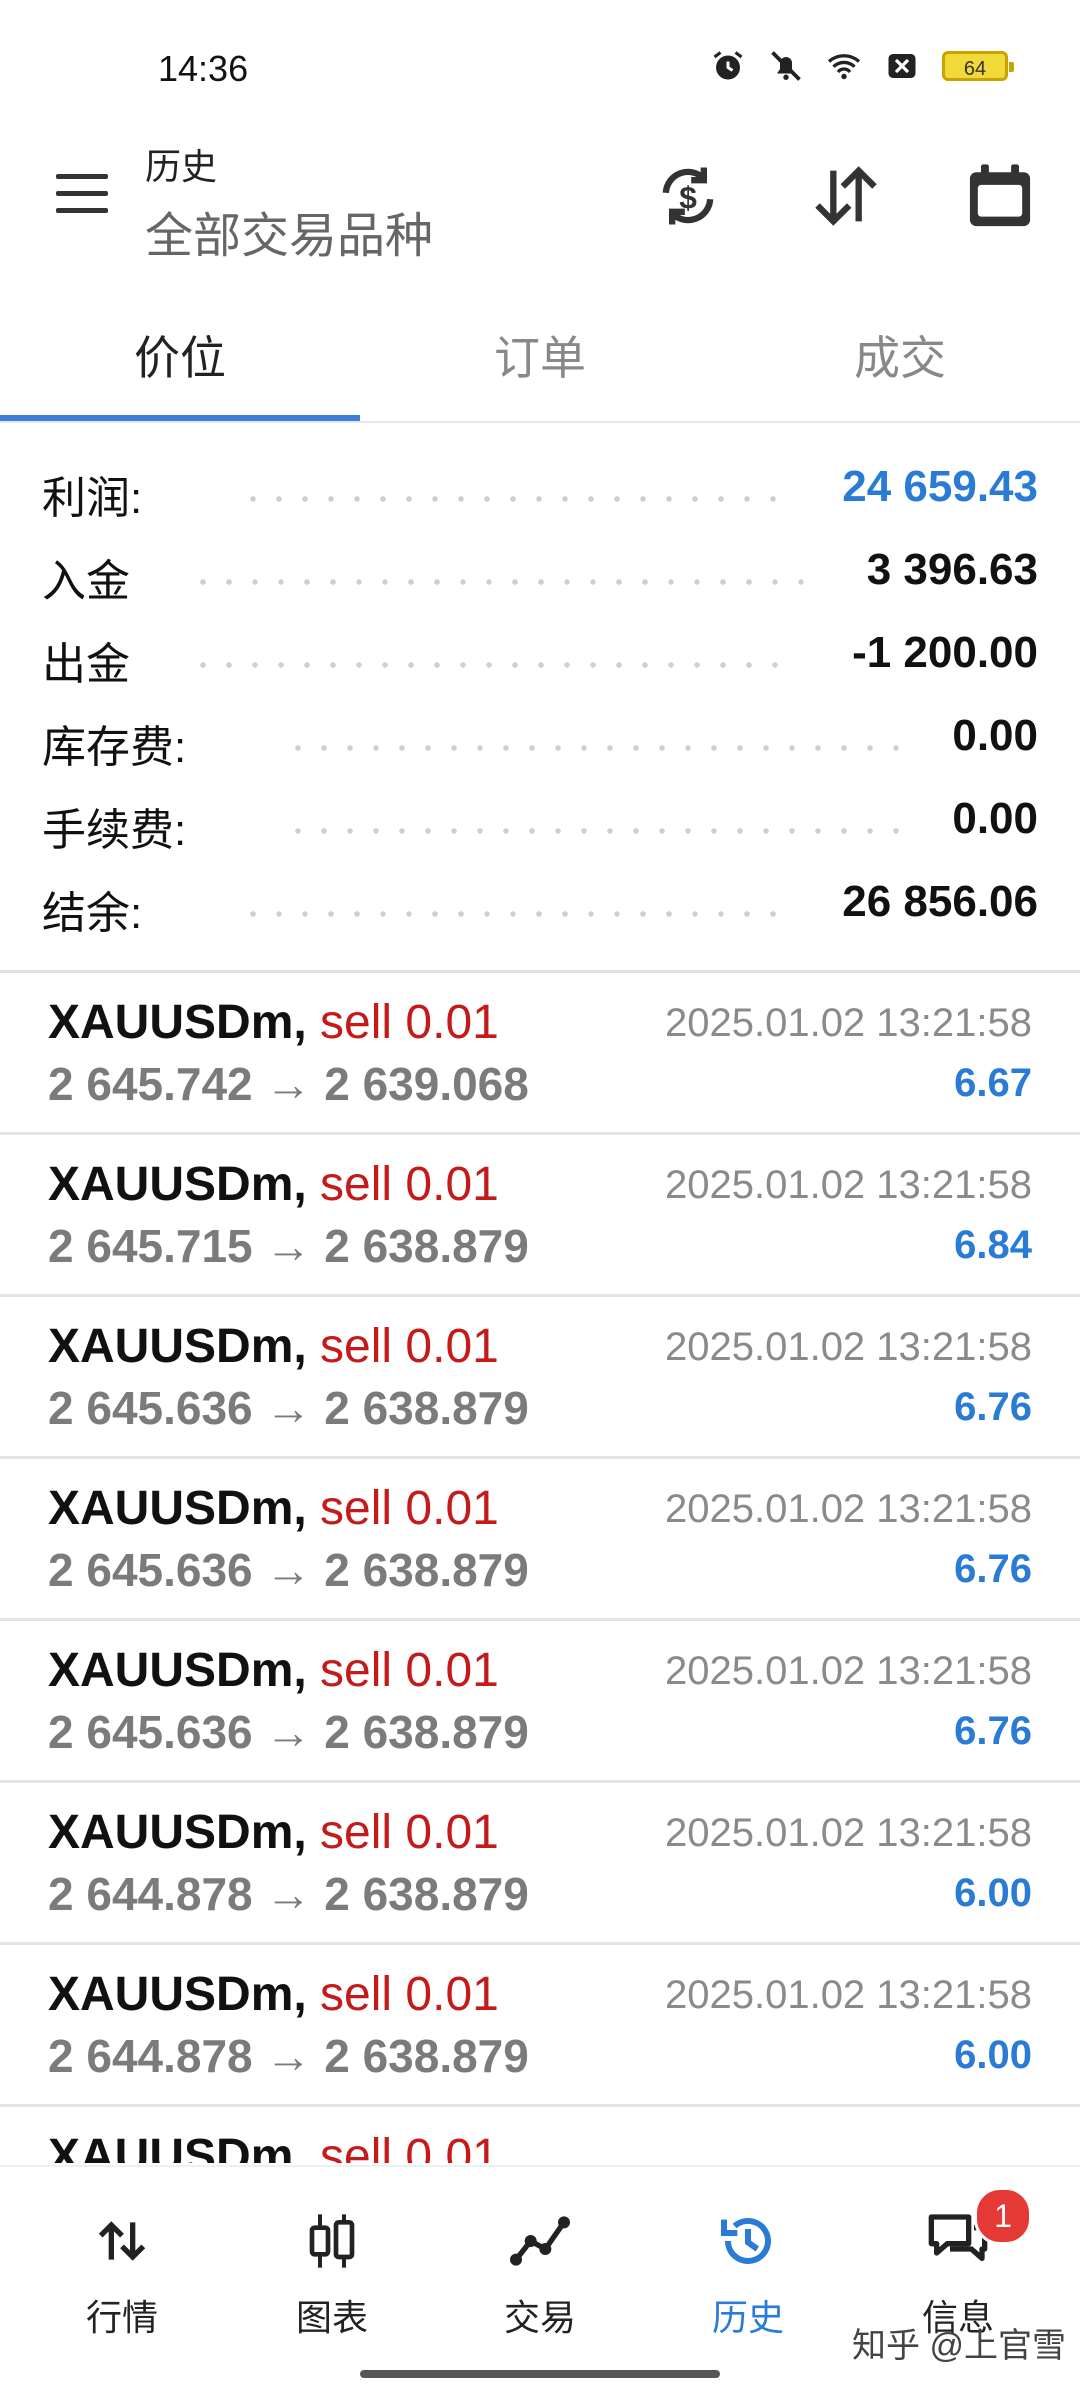 The image size is (1080, 2400). What do you see at coordinates (540, 2241) in the screenshot?
I see `trade-line-icon` at bounding box center [540, 2241].